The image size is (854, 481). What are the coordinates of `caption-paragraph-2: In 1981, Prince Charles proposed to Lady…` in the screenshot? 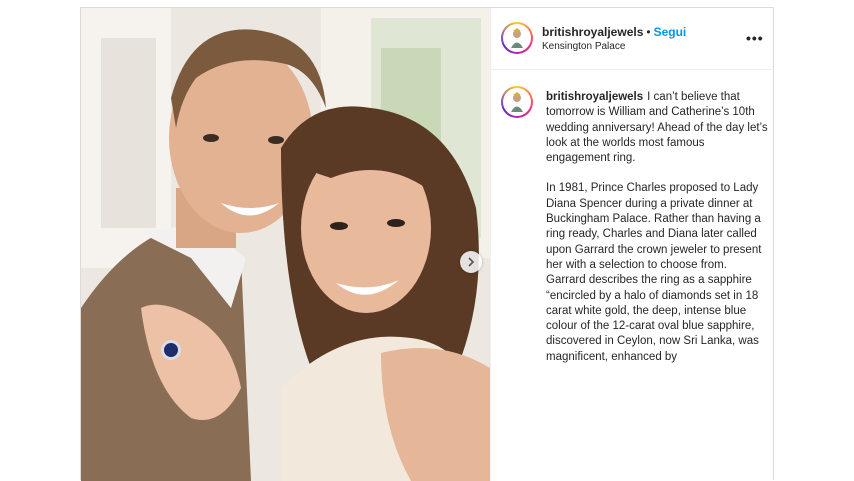 It's located at (654, 272).